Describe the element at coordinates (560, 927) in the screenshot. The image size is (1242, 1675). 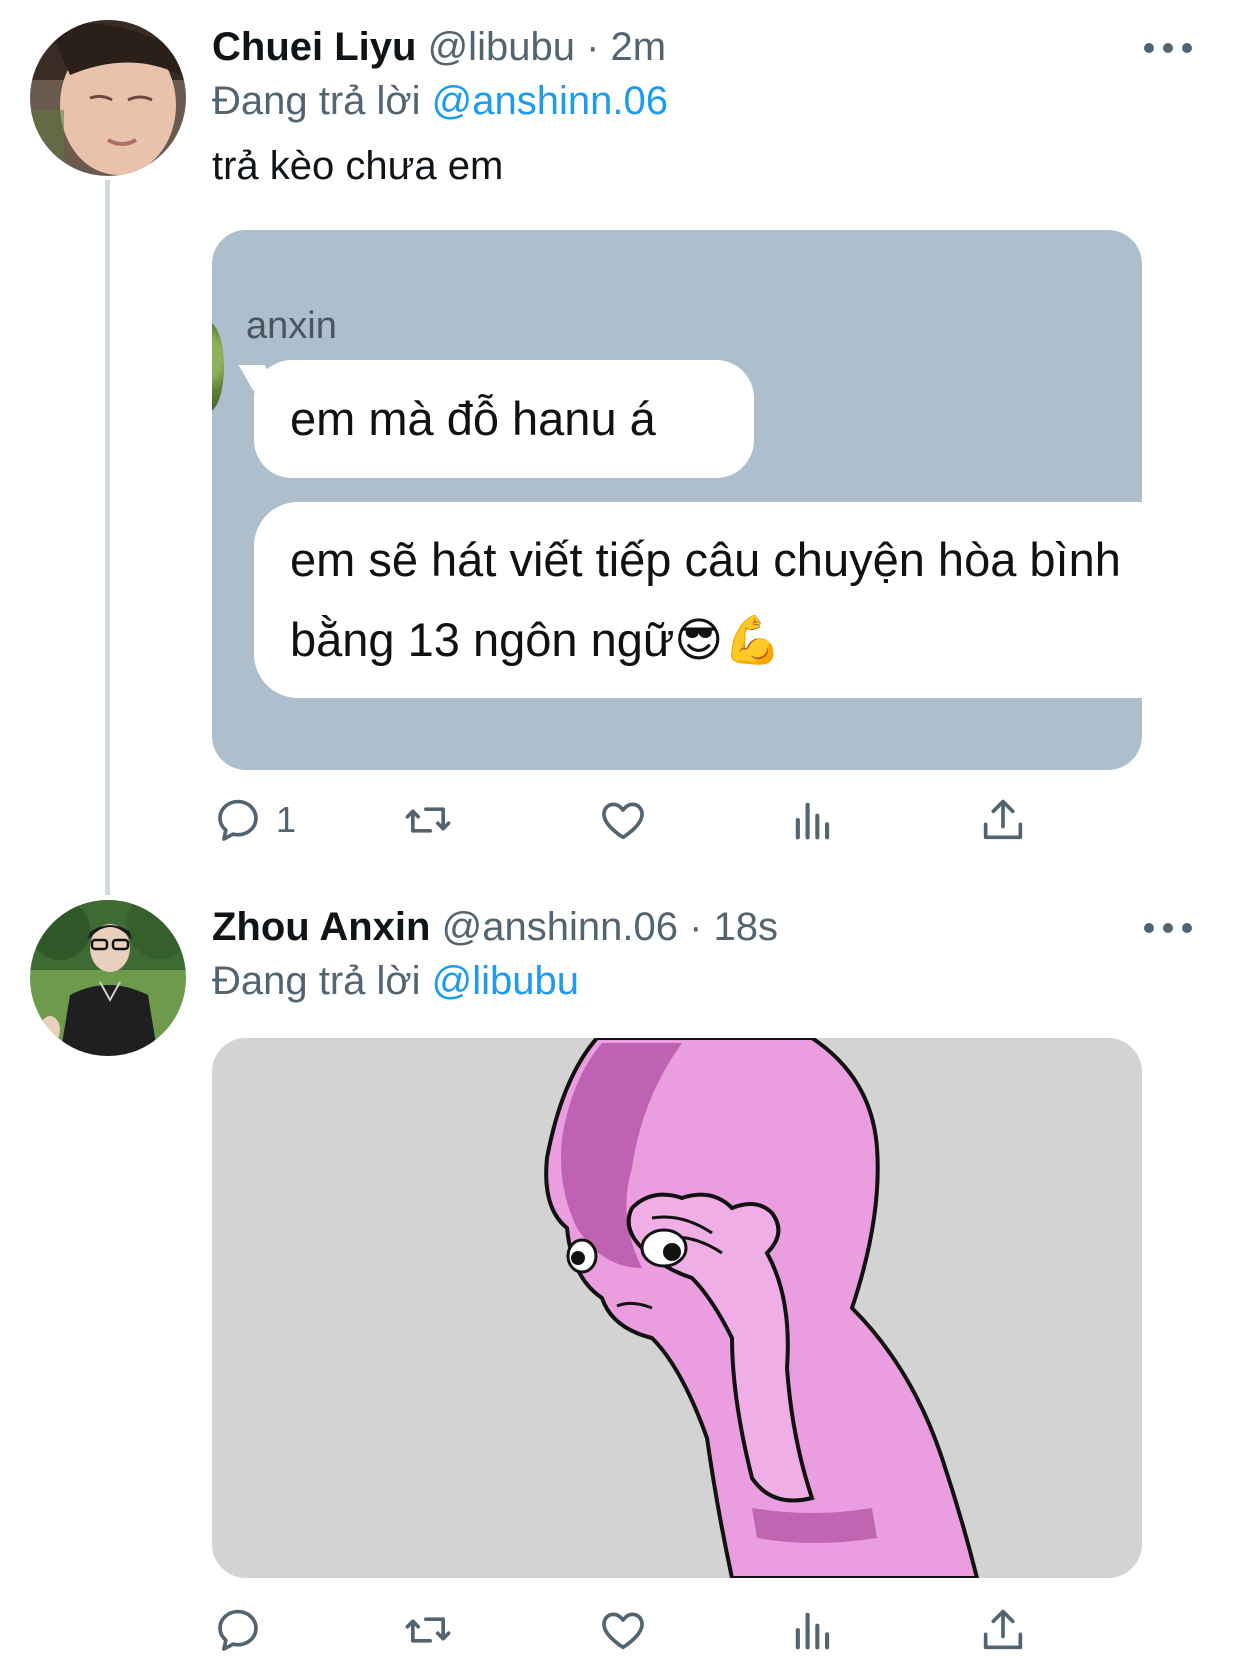
I see `handle: @anshinn.06` at that location.